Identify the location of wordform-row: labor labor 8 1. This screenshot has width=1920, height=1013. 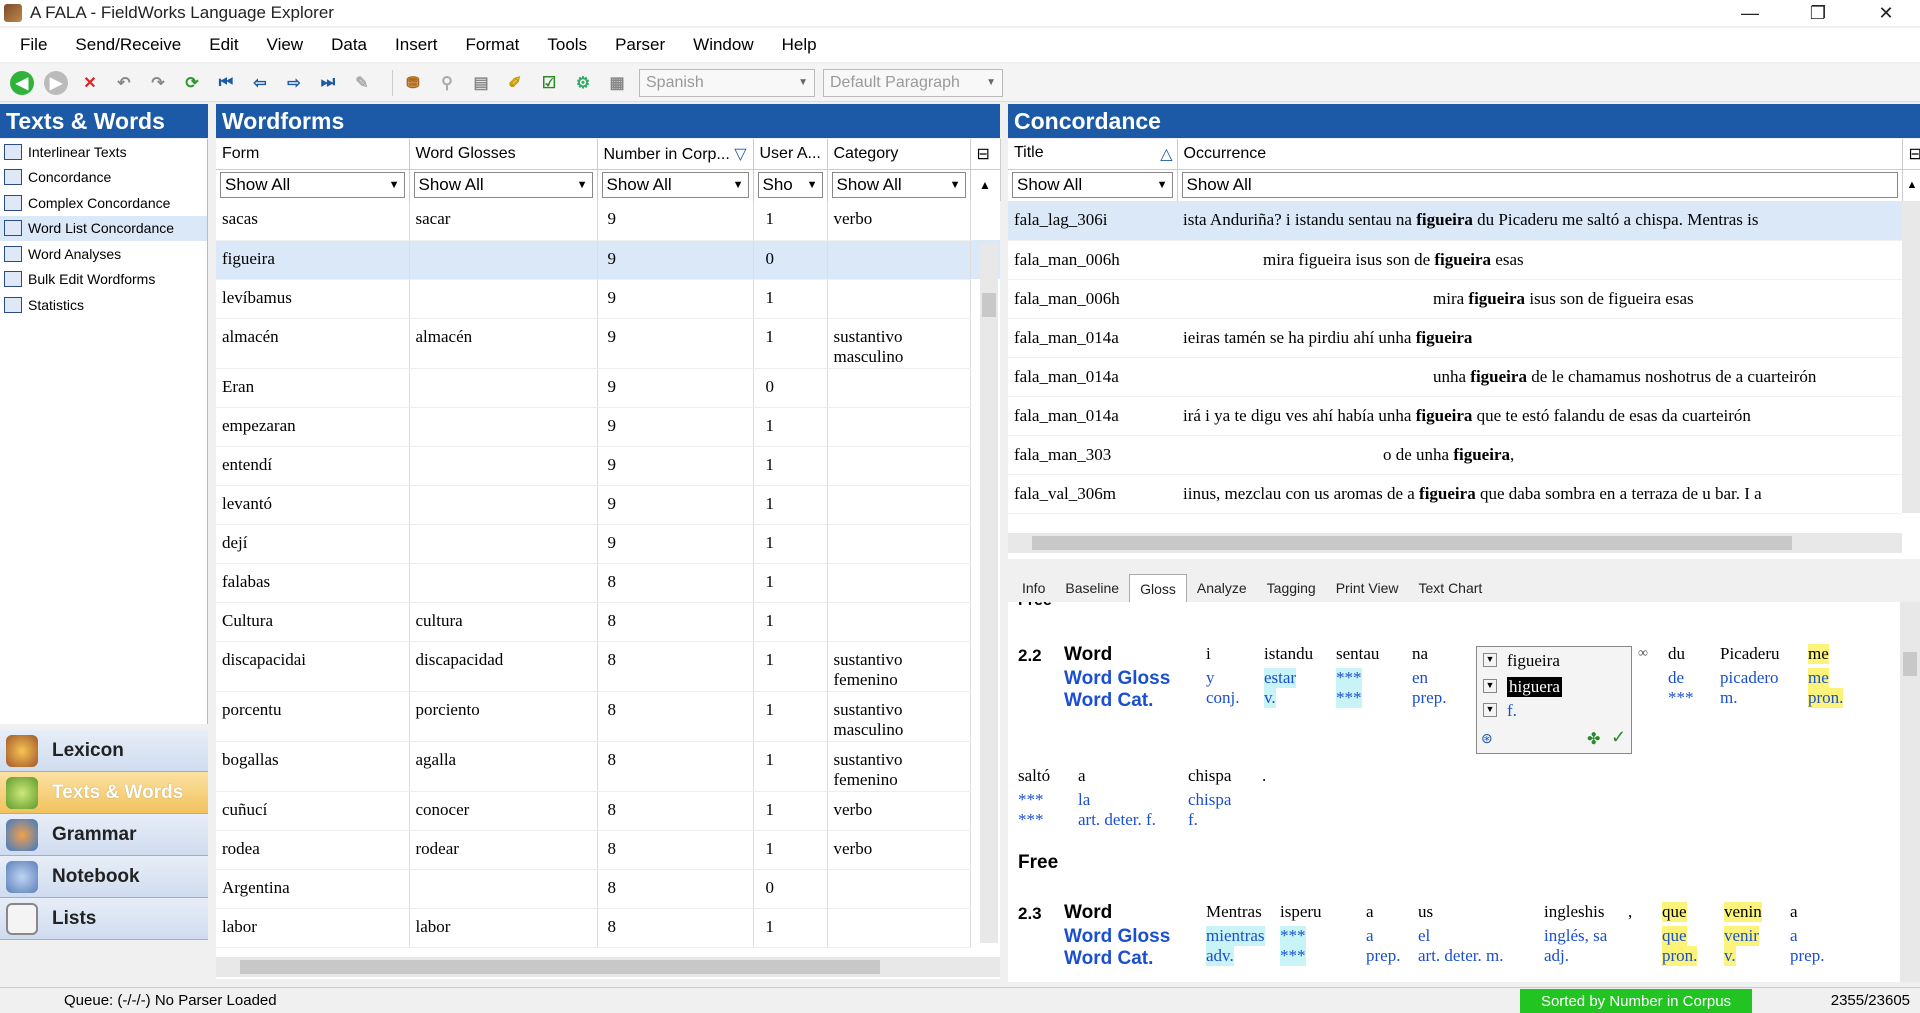
(608, 928).